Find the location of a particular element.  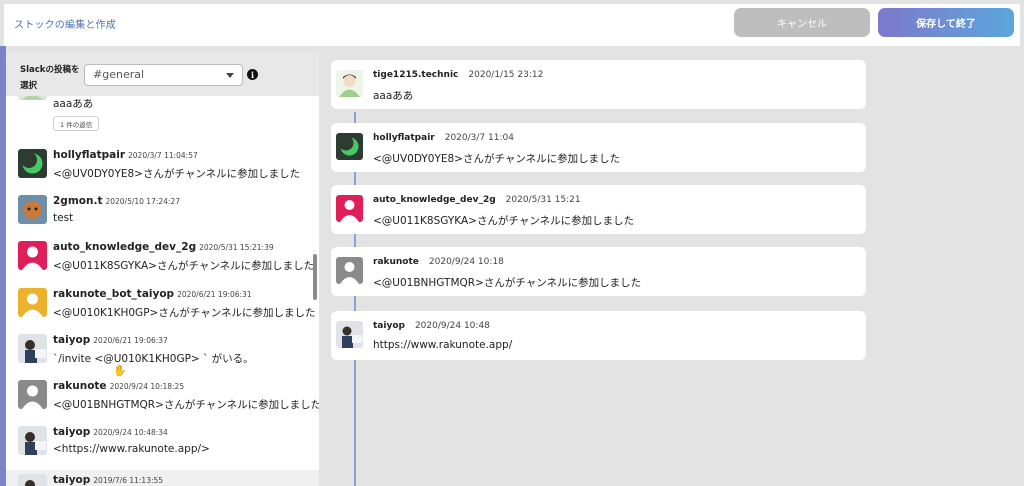

message-author: taiyop 2019/7/6 11:13:55 is located at coordinates (108, 480).